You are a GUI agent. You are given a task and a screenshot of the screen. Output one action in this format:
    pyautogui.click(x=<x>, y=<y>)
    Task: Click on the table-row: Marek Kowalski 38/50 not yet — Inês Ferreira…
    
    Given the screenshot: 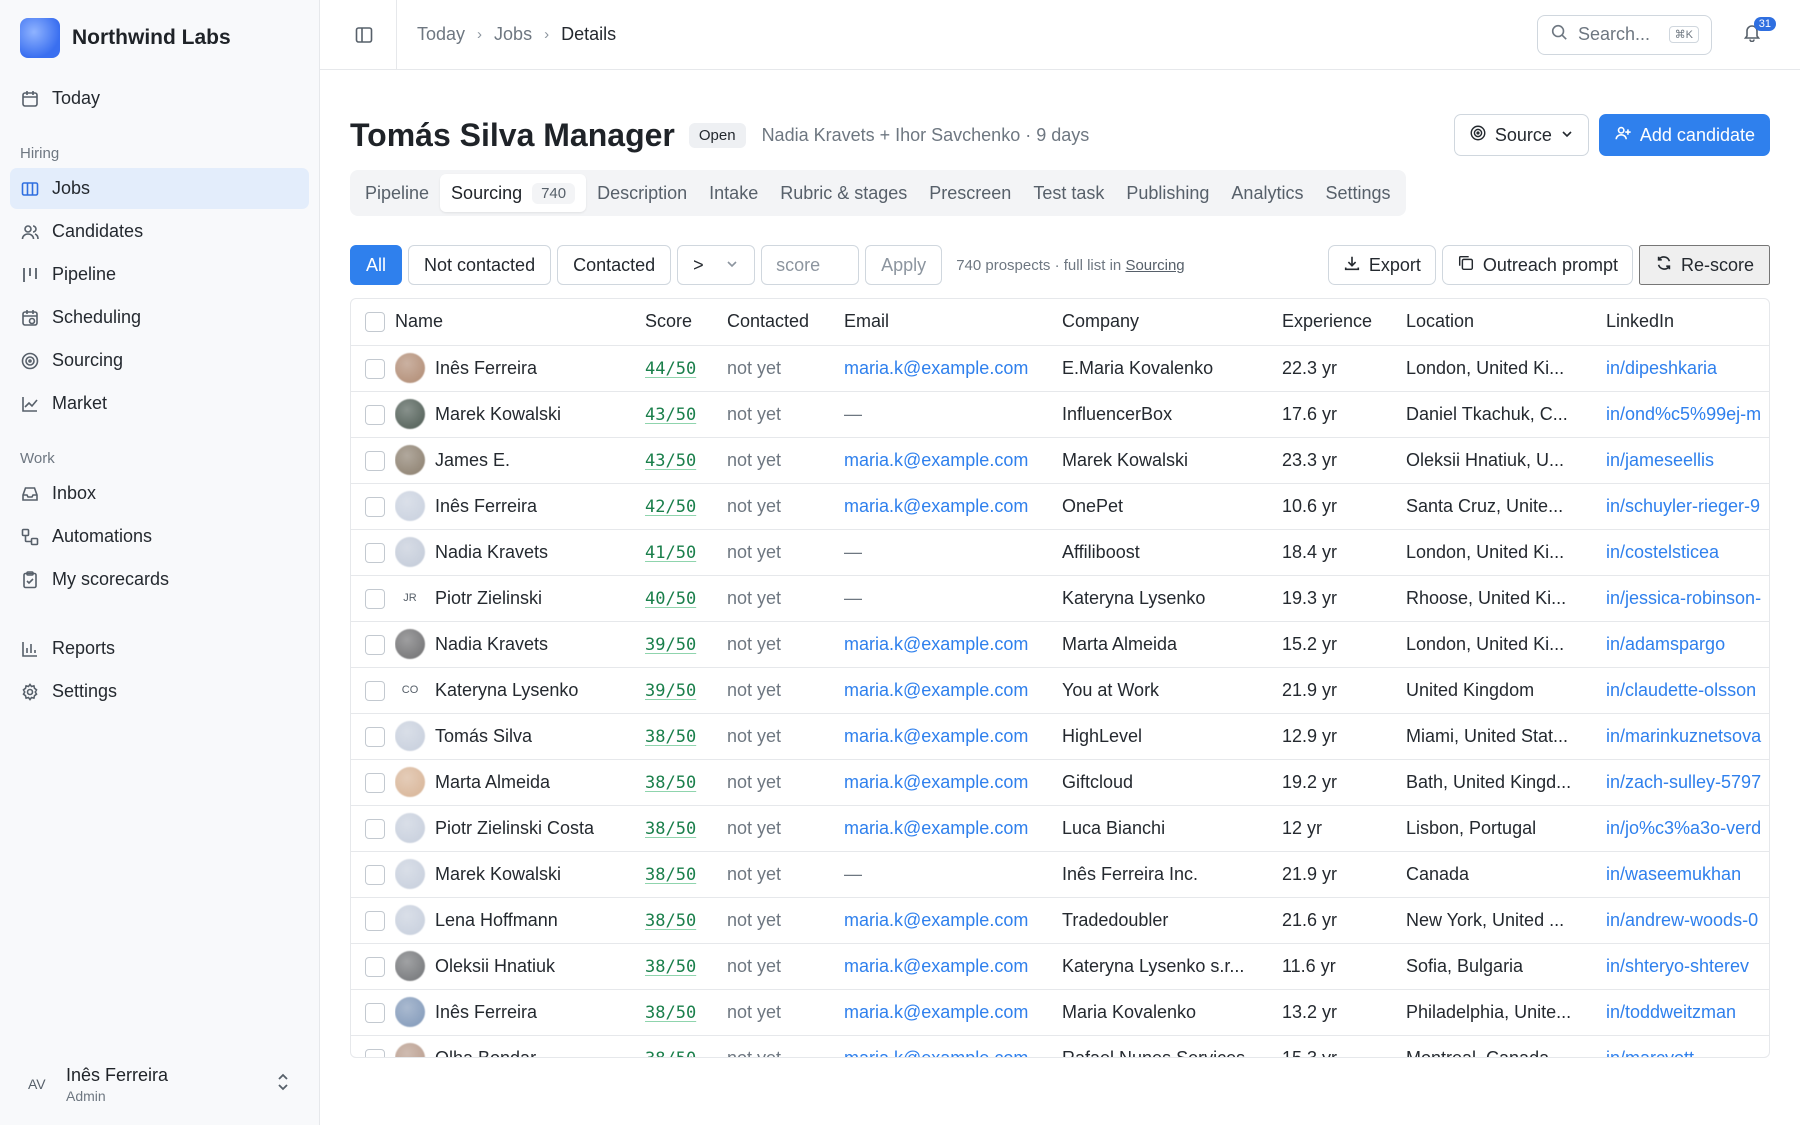 What is the action you would take?
    pyautogui.click(x=1060, y=874)
    